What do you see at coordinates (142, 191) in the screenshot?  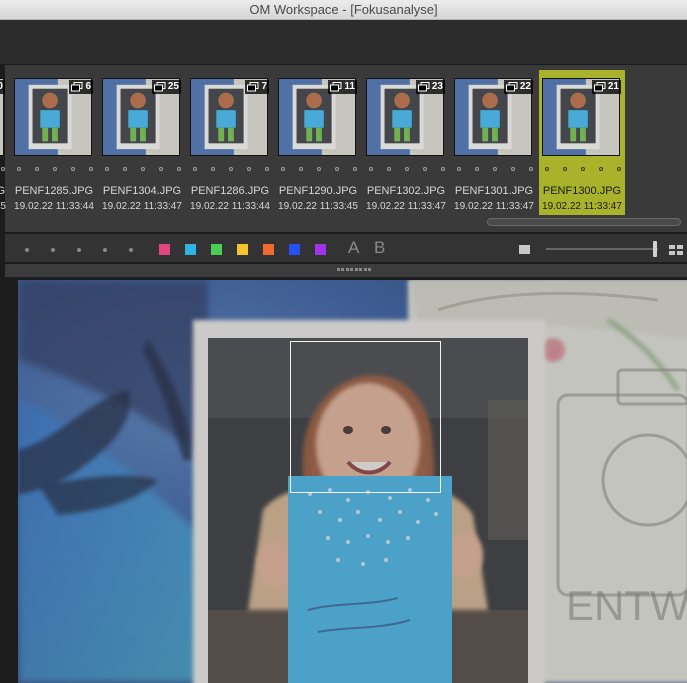 I see `thumbnail-filename: PENF1304.JPG` at bounding box center [142, 191].